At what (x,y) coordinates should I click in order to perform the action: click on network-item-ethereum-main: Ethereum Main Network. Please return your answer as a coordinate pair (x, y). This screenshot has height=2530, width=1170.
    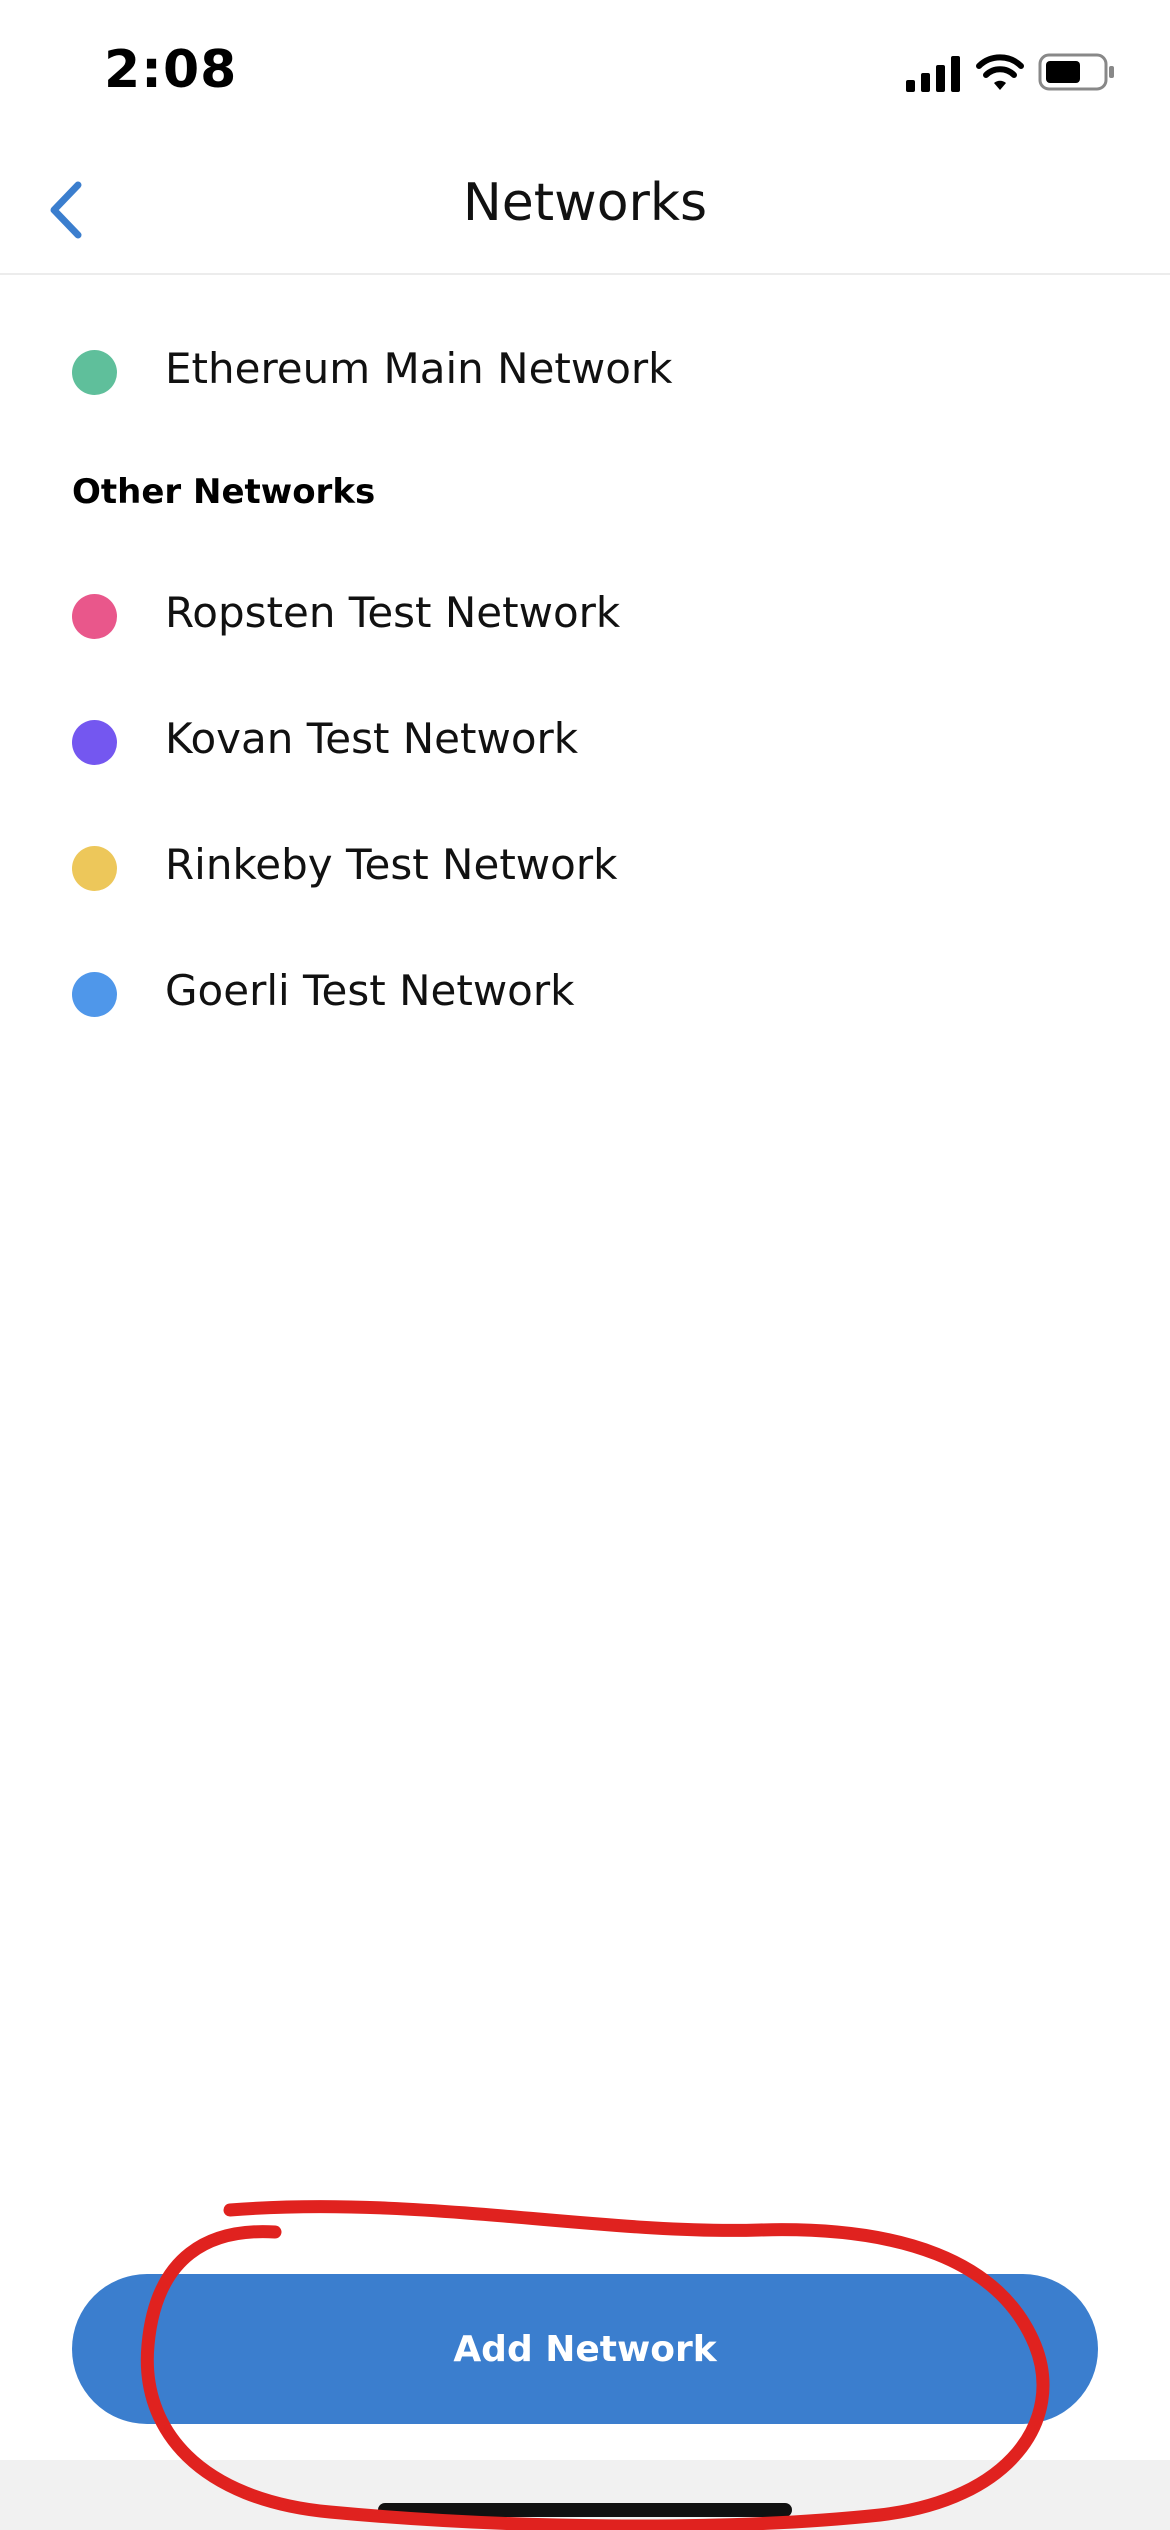
    Looking at the image, I should click on (585, 373).